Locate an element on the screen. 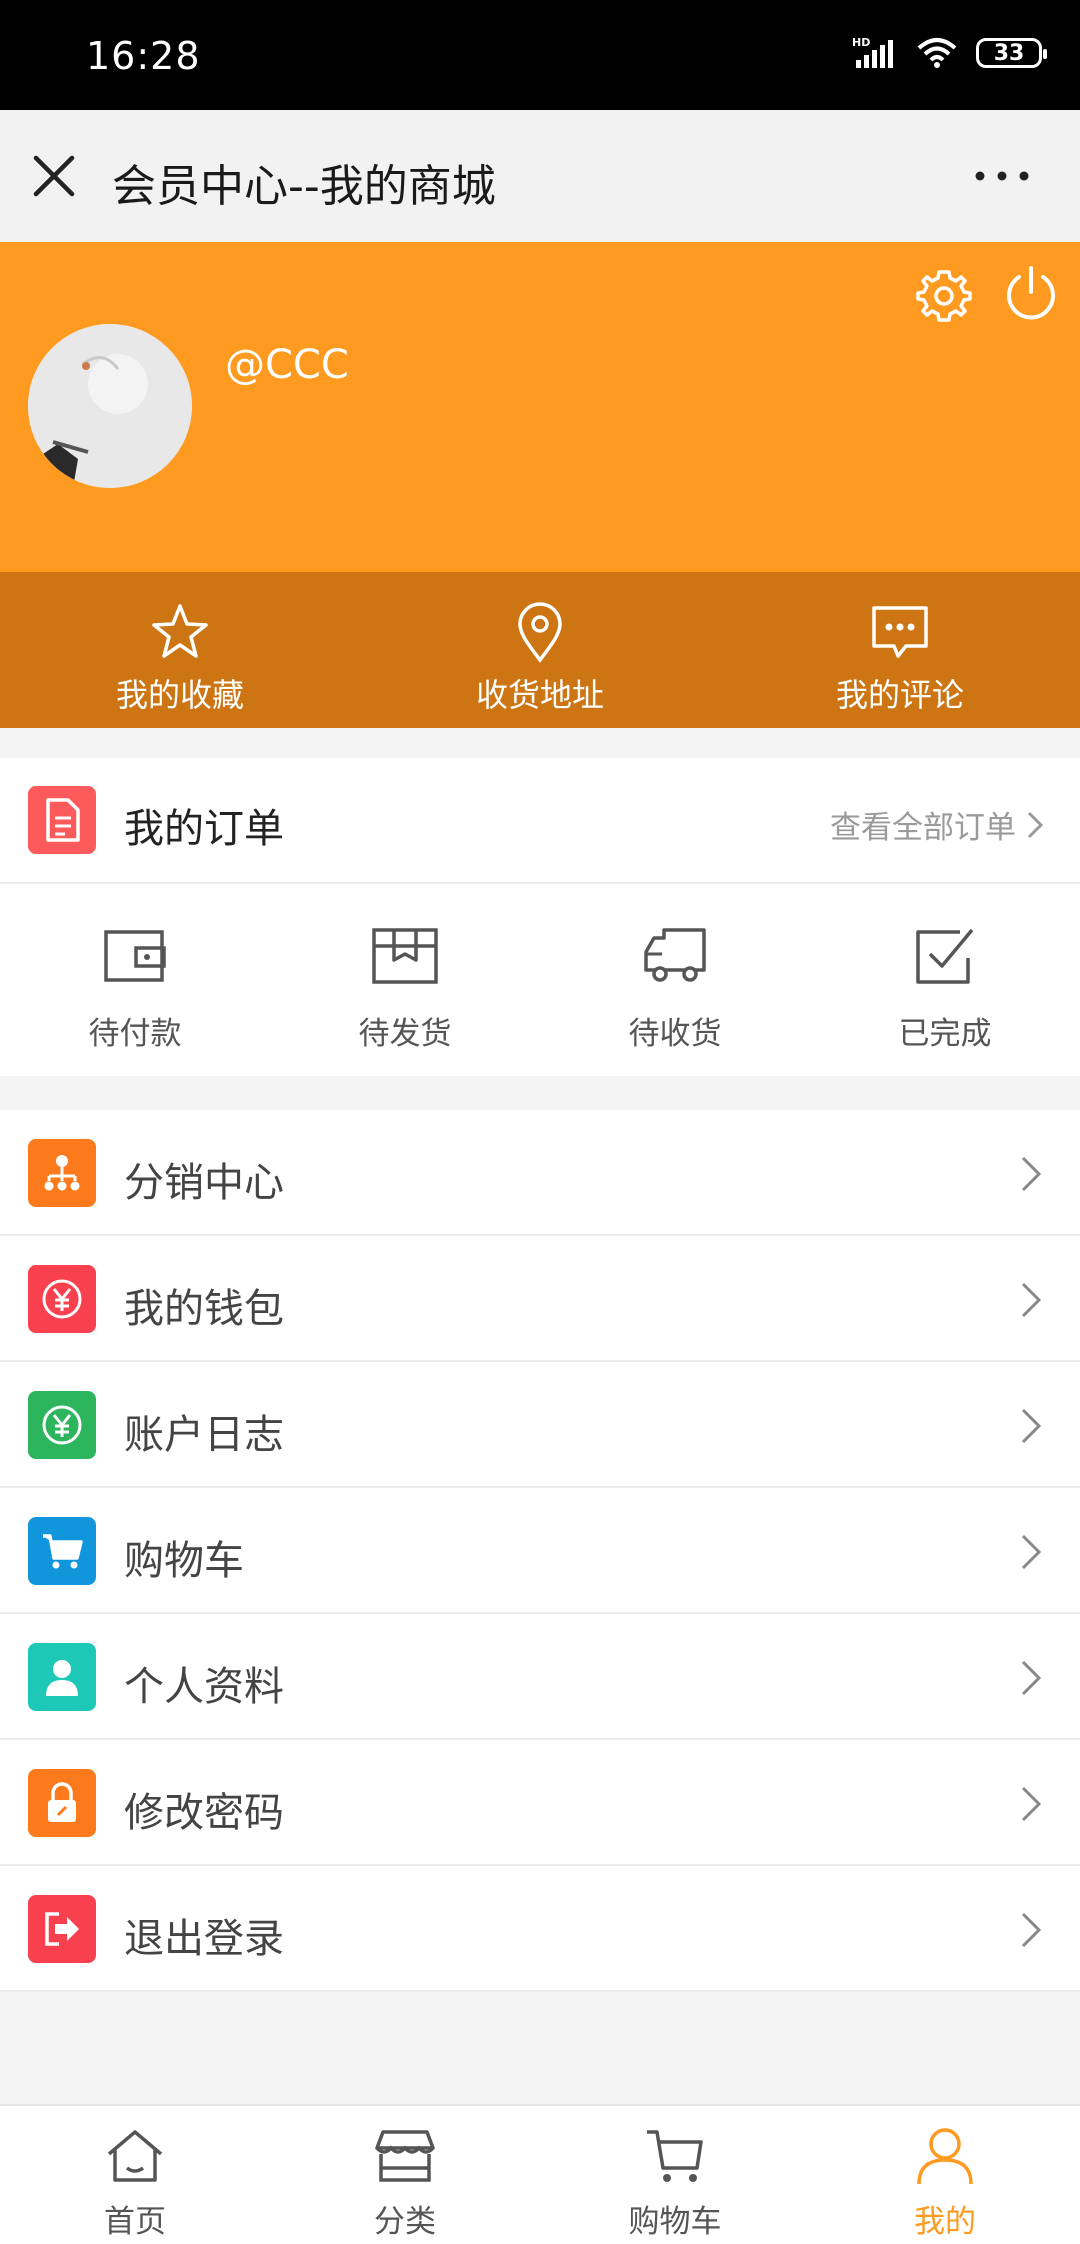 The height and width of the screenshot is (2244, 1080). check-square-icon is located at coordinates (945, 956).